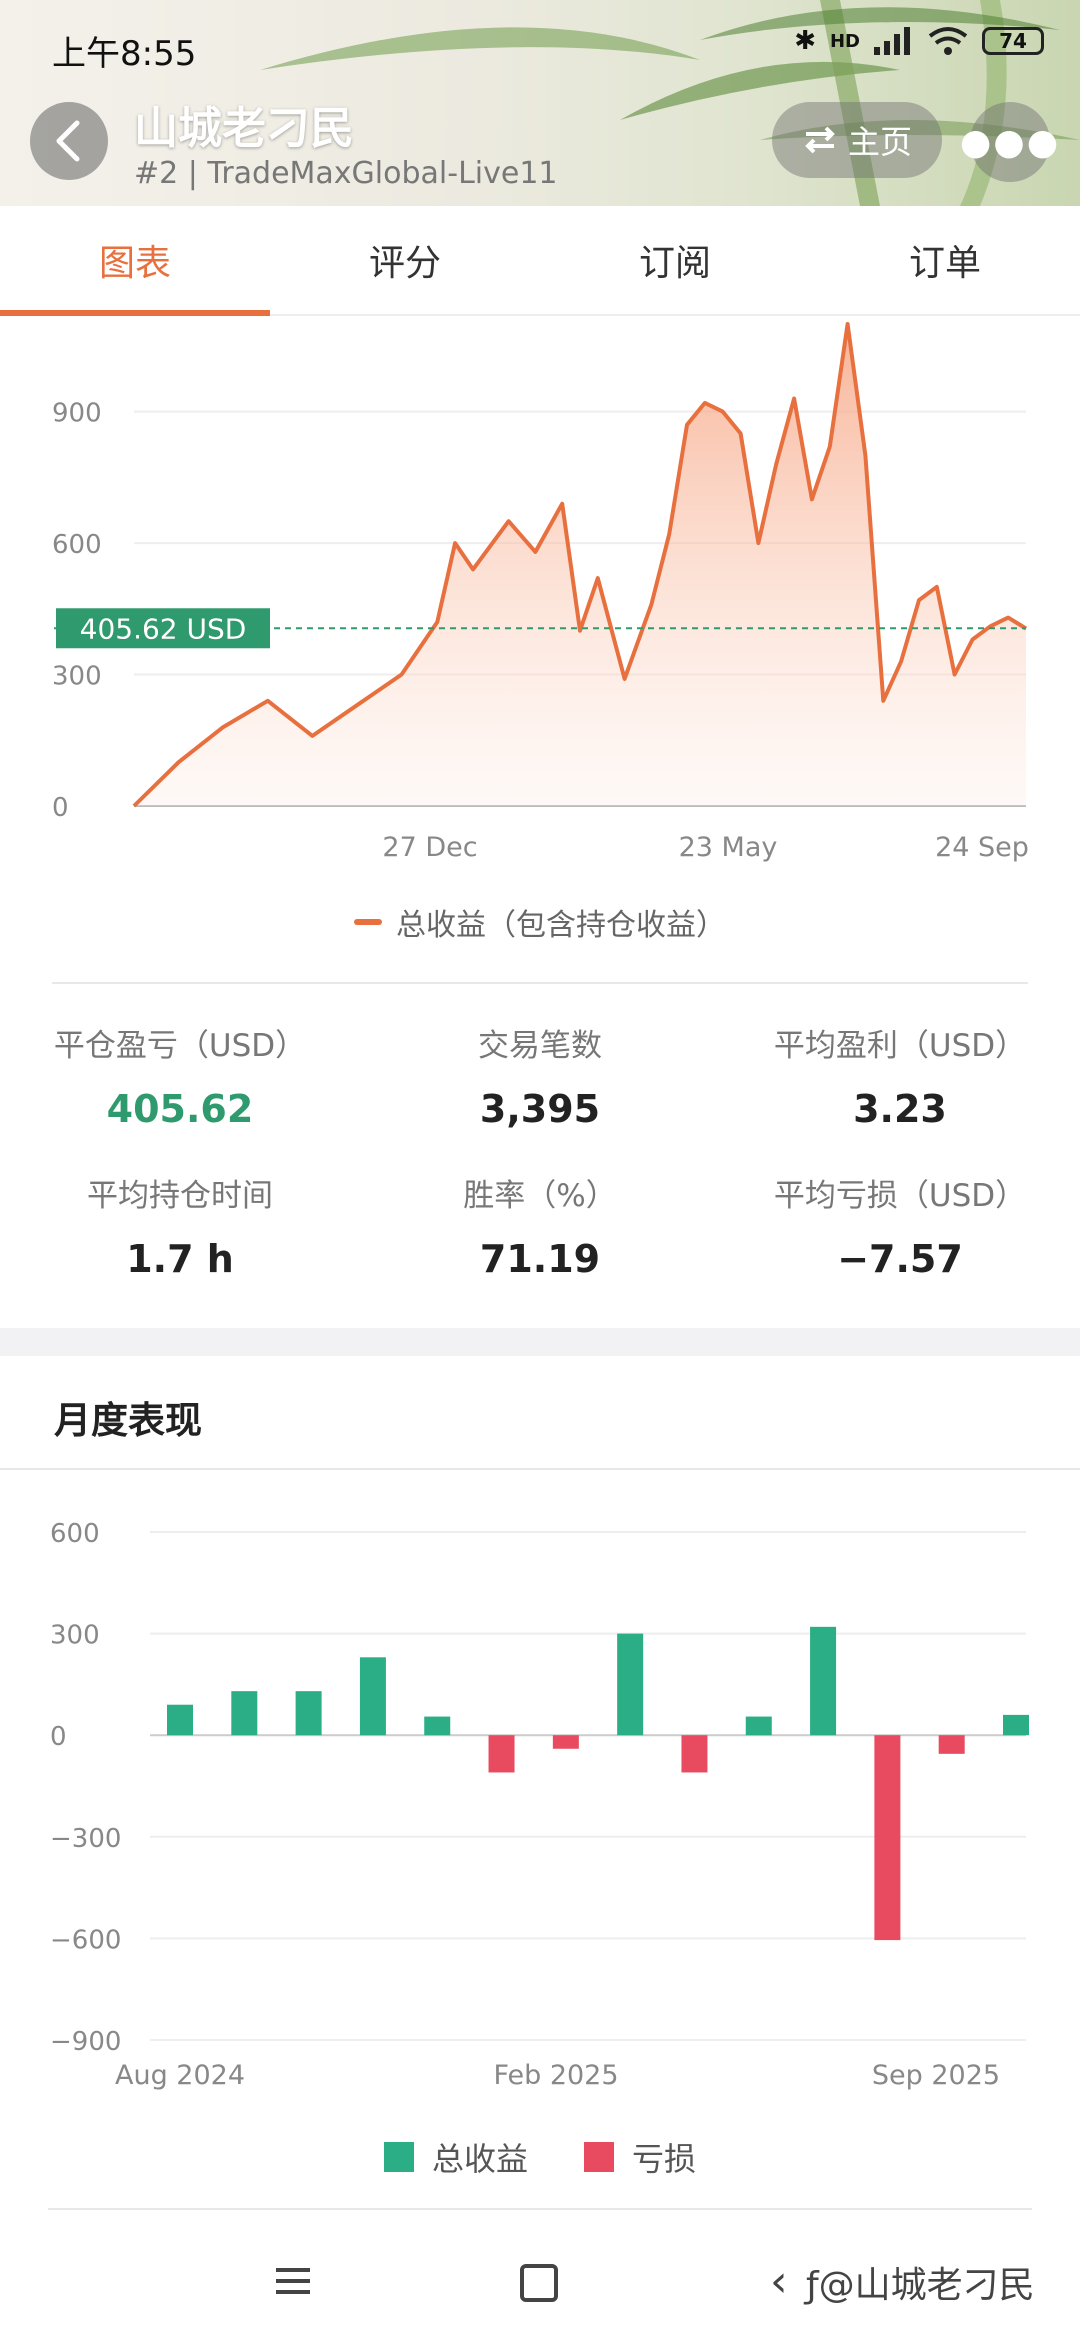  Describe the element at coordinates (540, 1259) in the screenshot. I see `stat-value: 71.19` at that location.